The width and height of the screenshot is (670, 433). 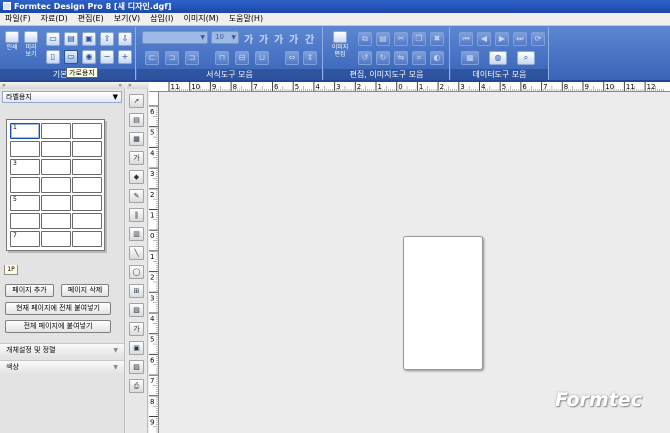 I want to click on delete-page-button: 페이지 삭제, so click(x=85, y=290).